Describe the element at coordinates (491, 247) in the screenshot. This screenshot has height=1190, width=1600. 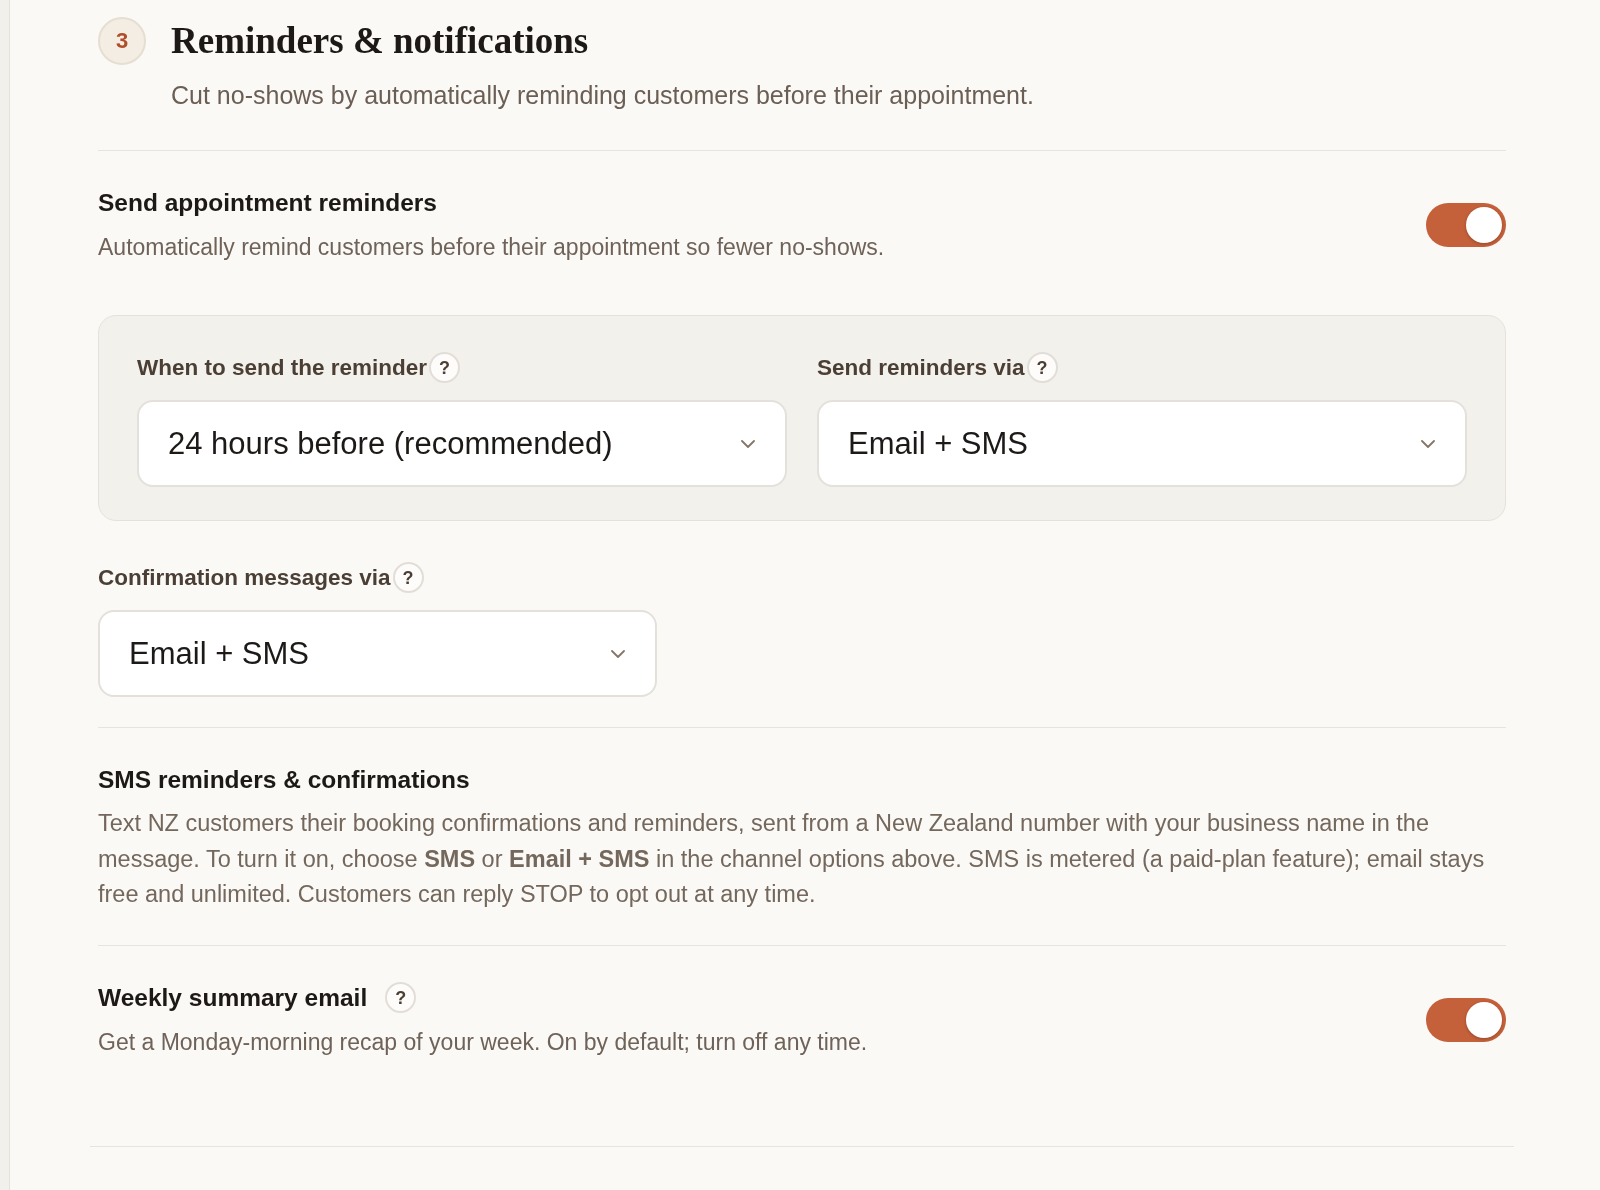
I see `setting-description: Automatically remind customers before their appointment so fewer no-shows.` at that location.